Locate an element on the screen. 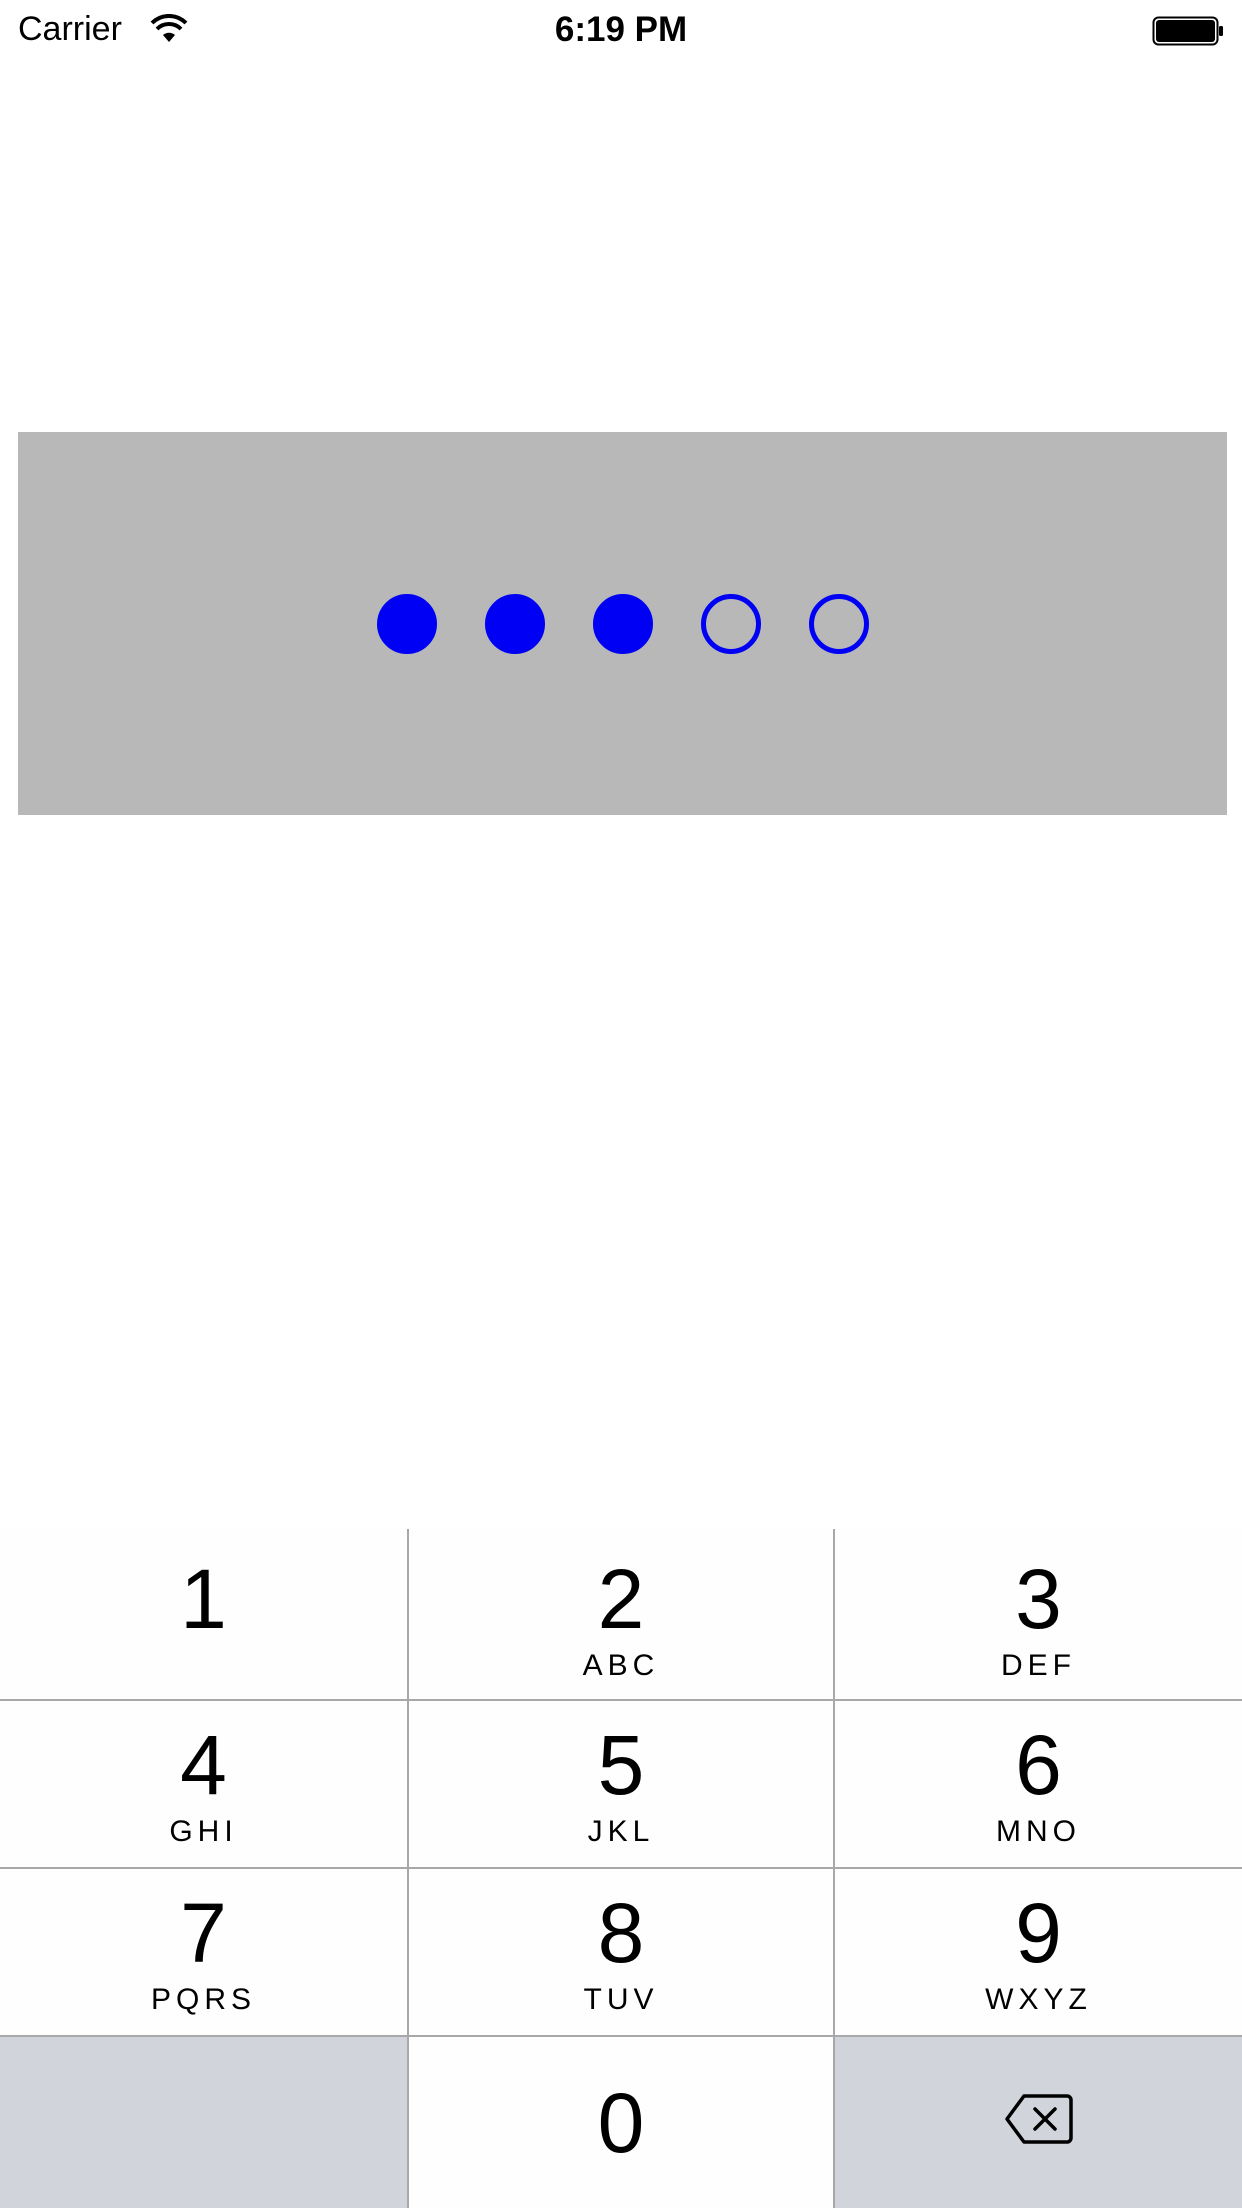 This screenshot has height=2208, width=1242. blank-key is located at coordinates (203, 2122).